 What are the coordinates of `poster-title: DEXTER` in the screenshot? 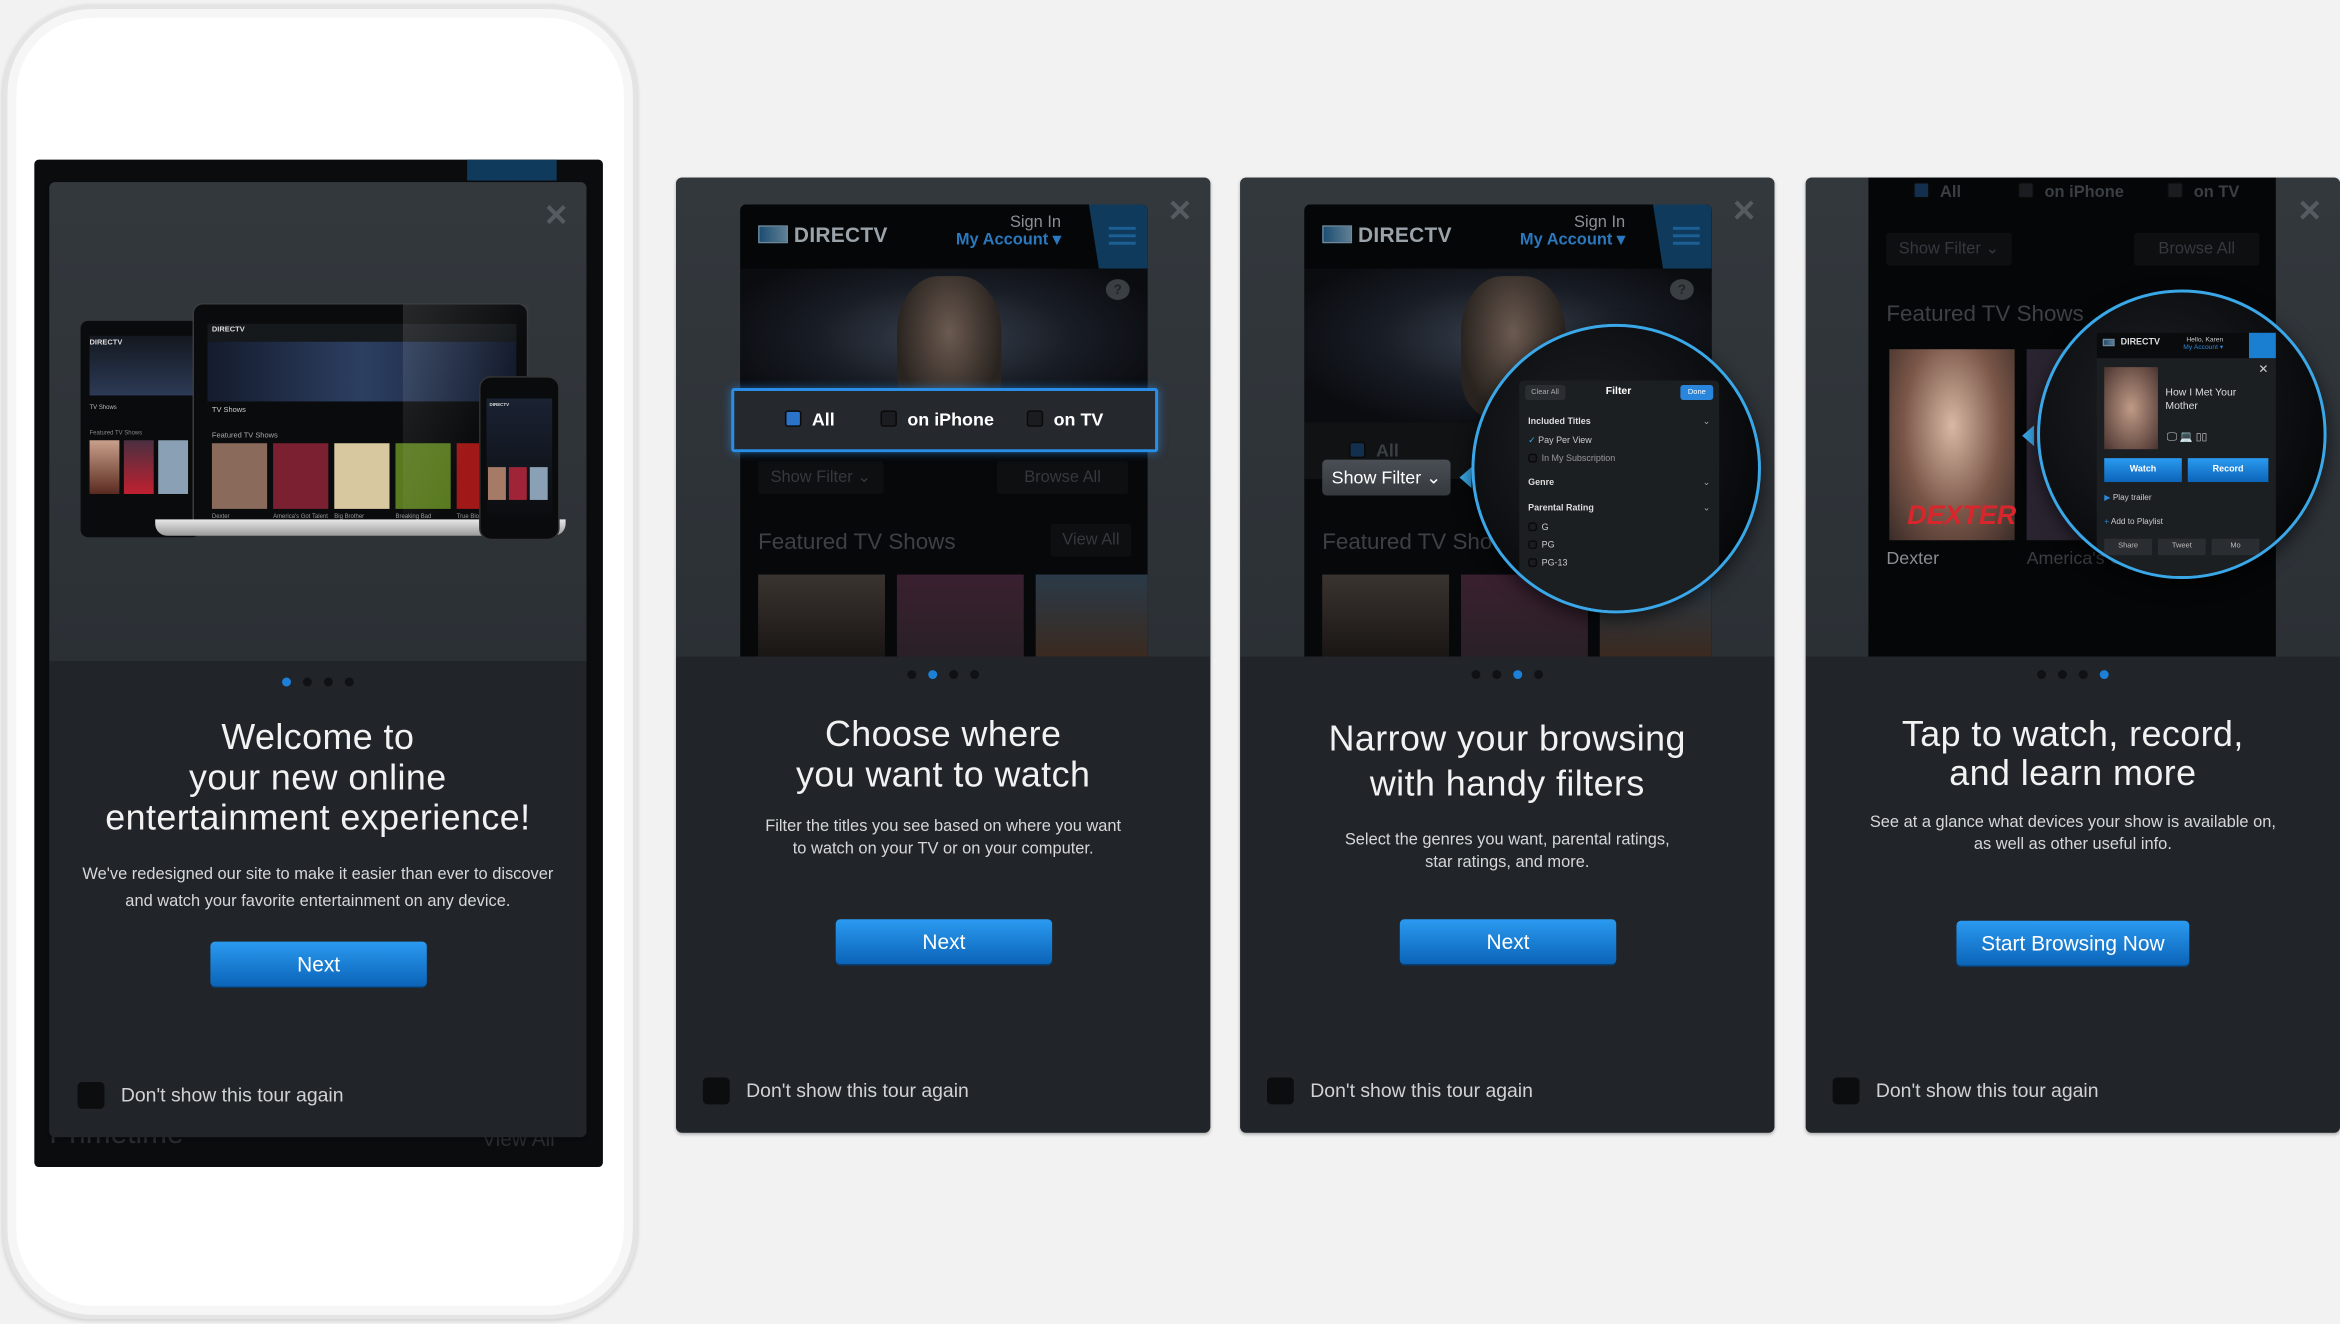 It's located at (1962, 514).